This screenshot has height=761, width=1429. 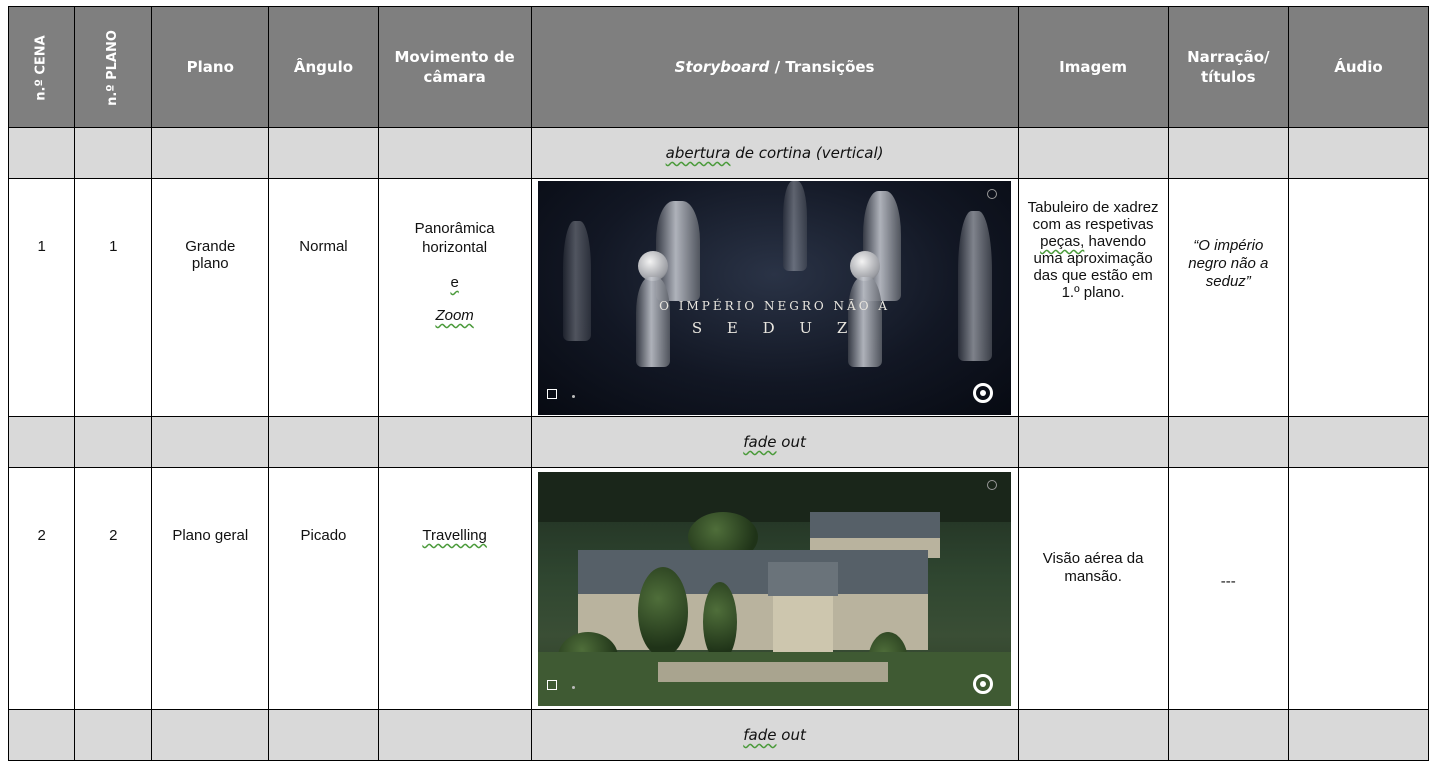 What do you see at coordinates (1093, 67) in the screenshot?
I see `header-imagem: Imagem` at bounding box center [1093, 67].